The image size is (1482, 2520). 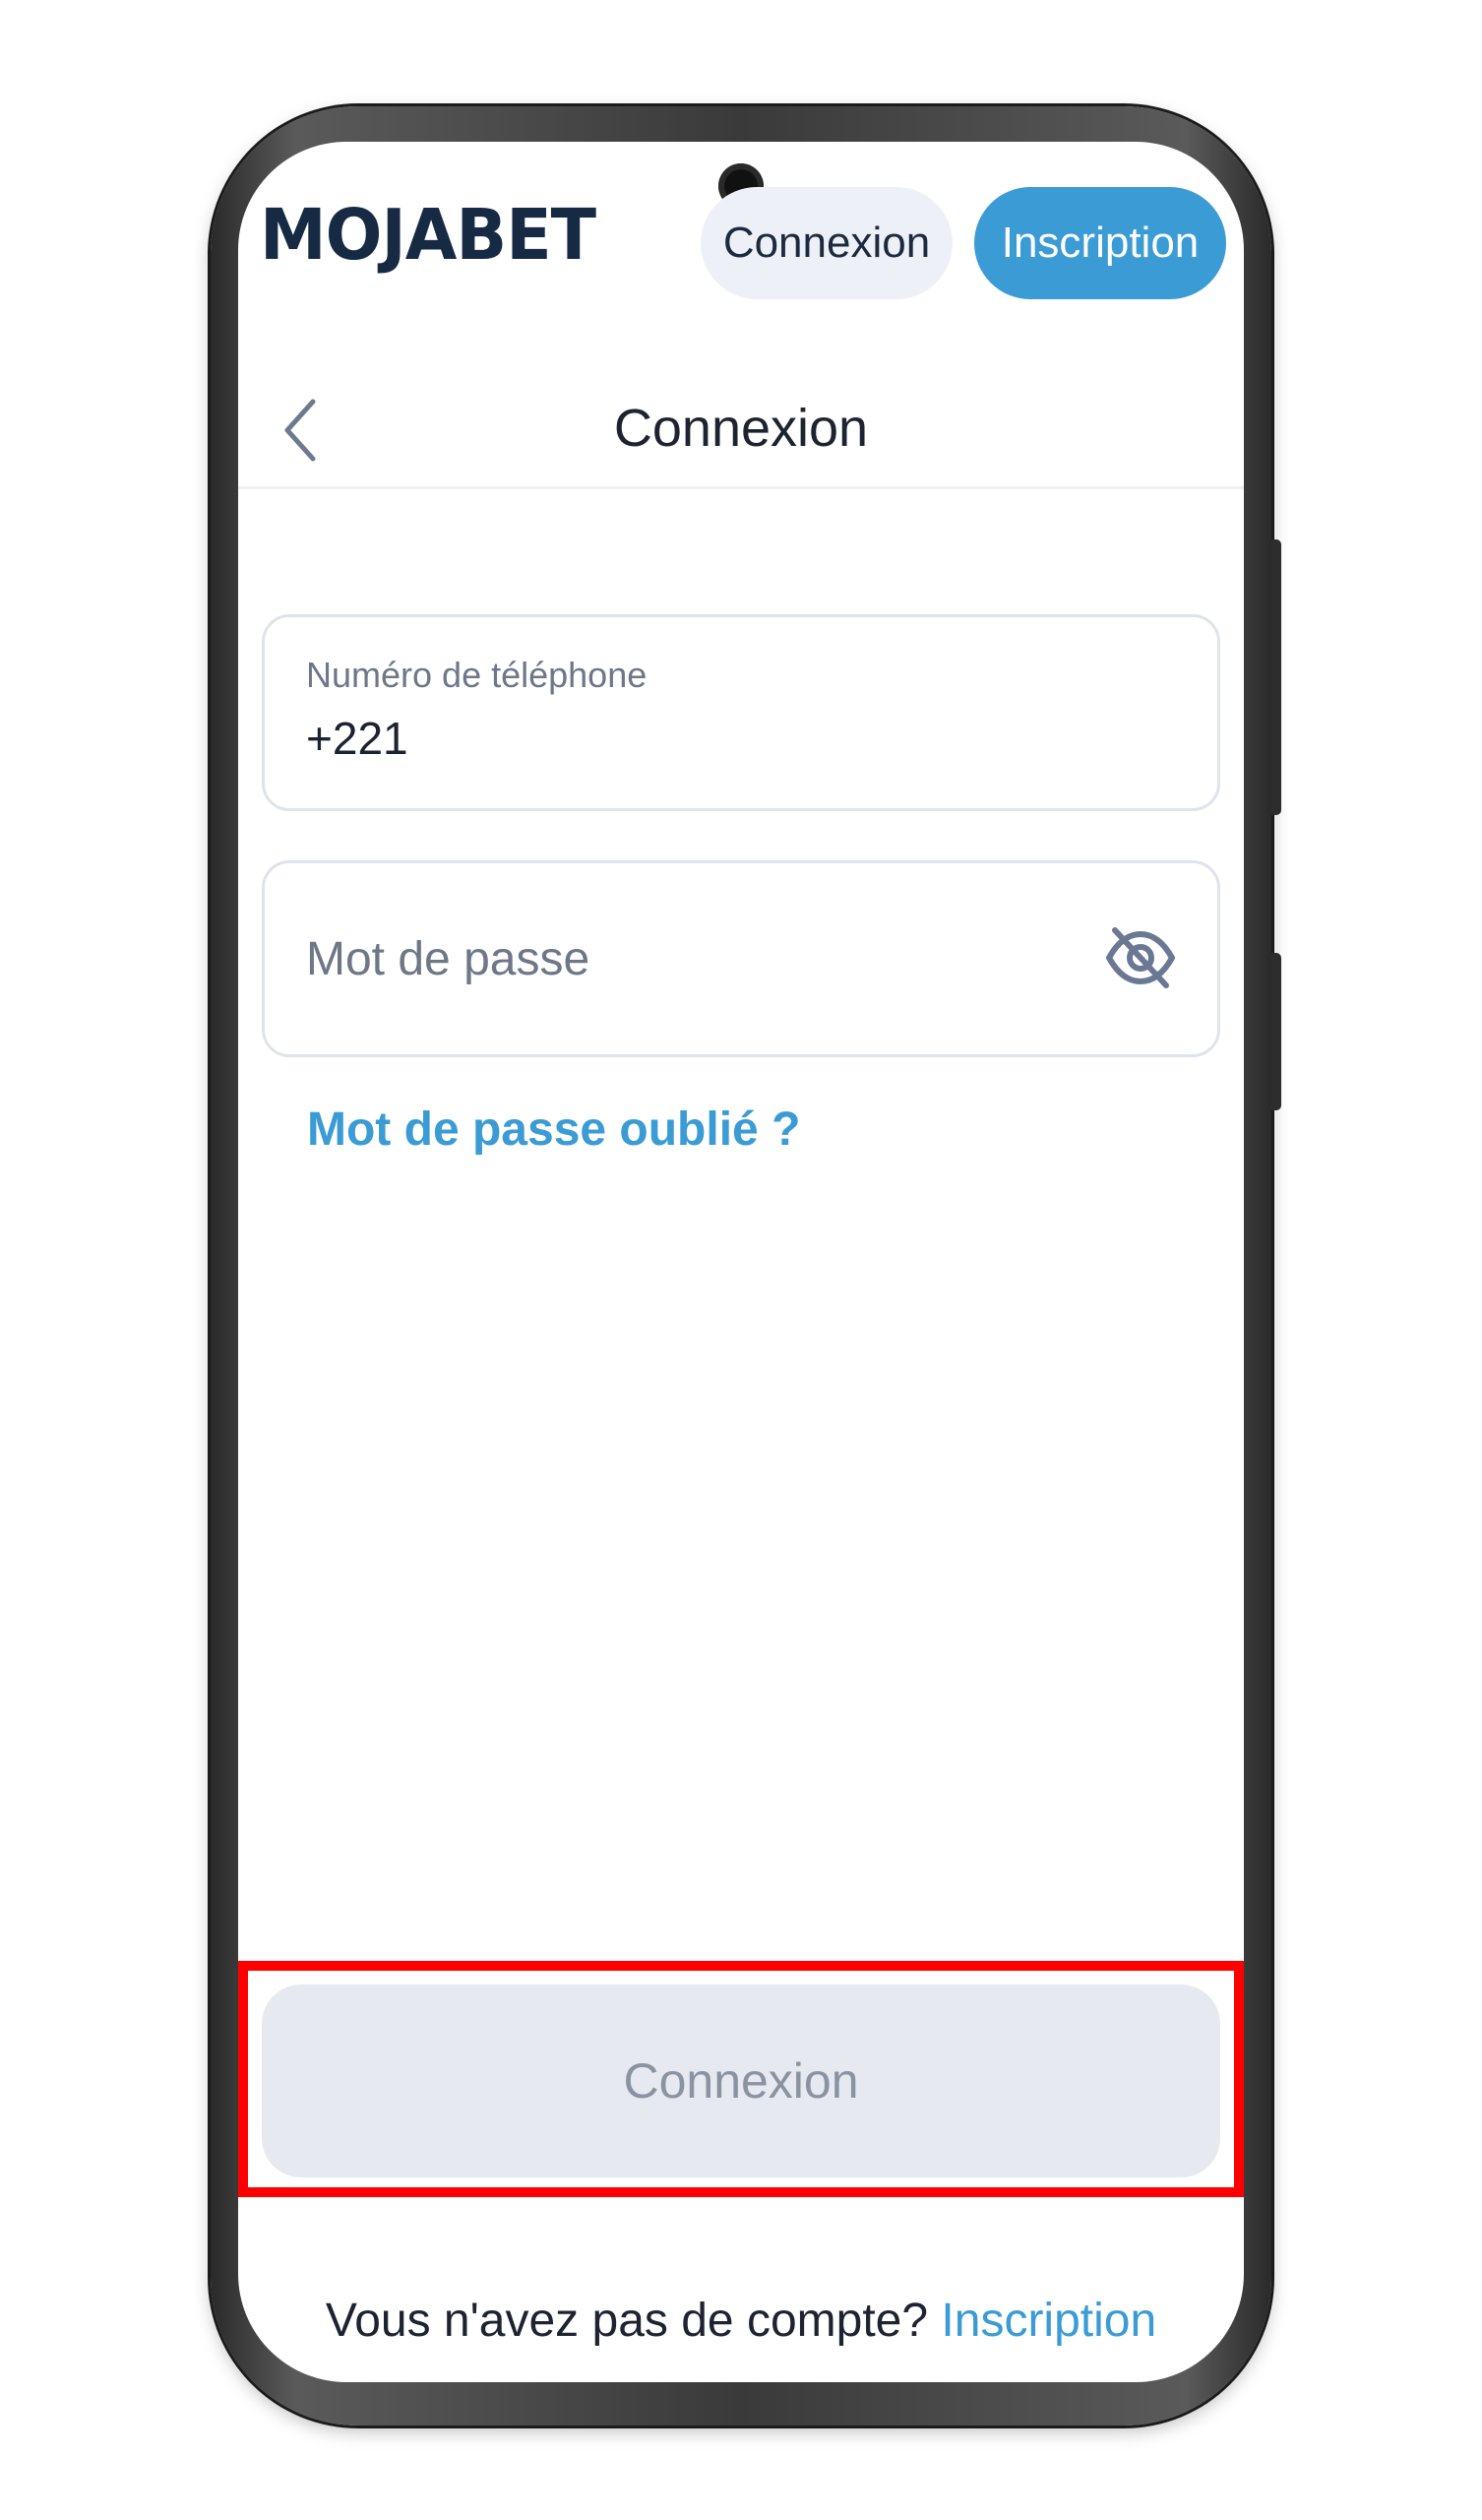 I want to click on password-field: Mot de passe, so click(x=741, y=958).